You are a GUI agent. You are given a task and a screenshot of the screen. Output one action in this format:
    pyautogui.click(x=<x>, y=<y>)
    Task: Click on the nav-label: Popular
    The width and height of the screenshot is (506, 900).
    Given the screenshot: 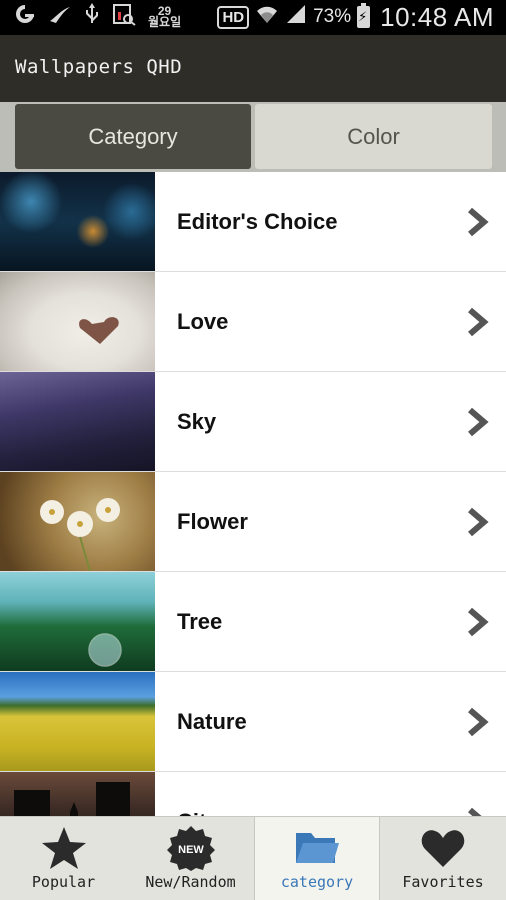 What is the action you would take?
    pyautogui.click(x=63, y=882)
    